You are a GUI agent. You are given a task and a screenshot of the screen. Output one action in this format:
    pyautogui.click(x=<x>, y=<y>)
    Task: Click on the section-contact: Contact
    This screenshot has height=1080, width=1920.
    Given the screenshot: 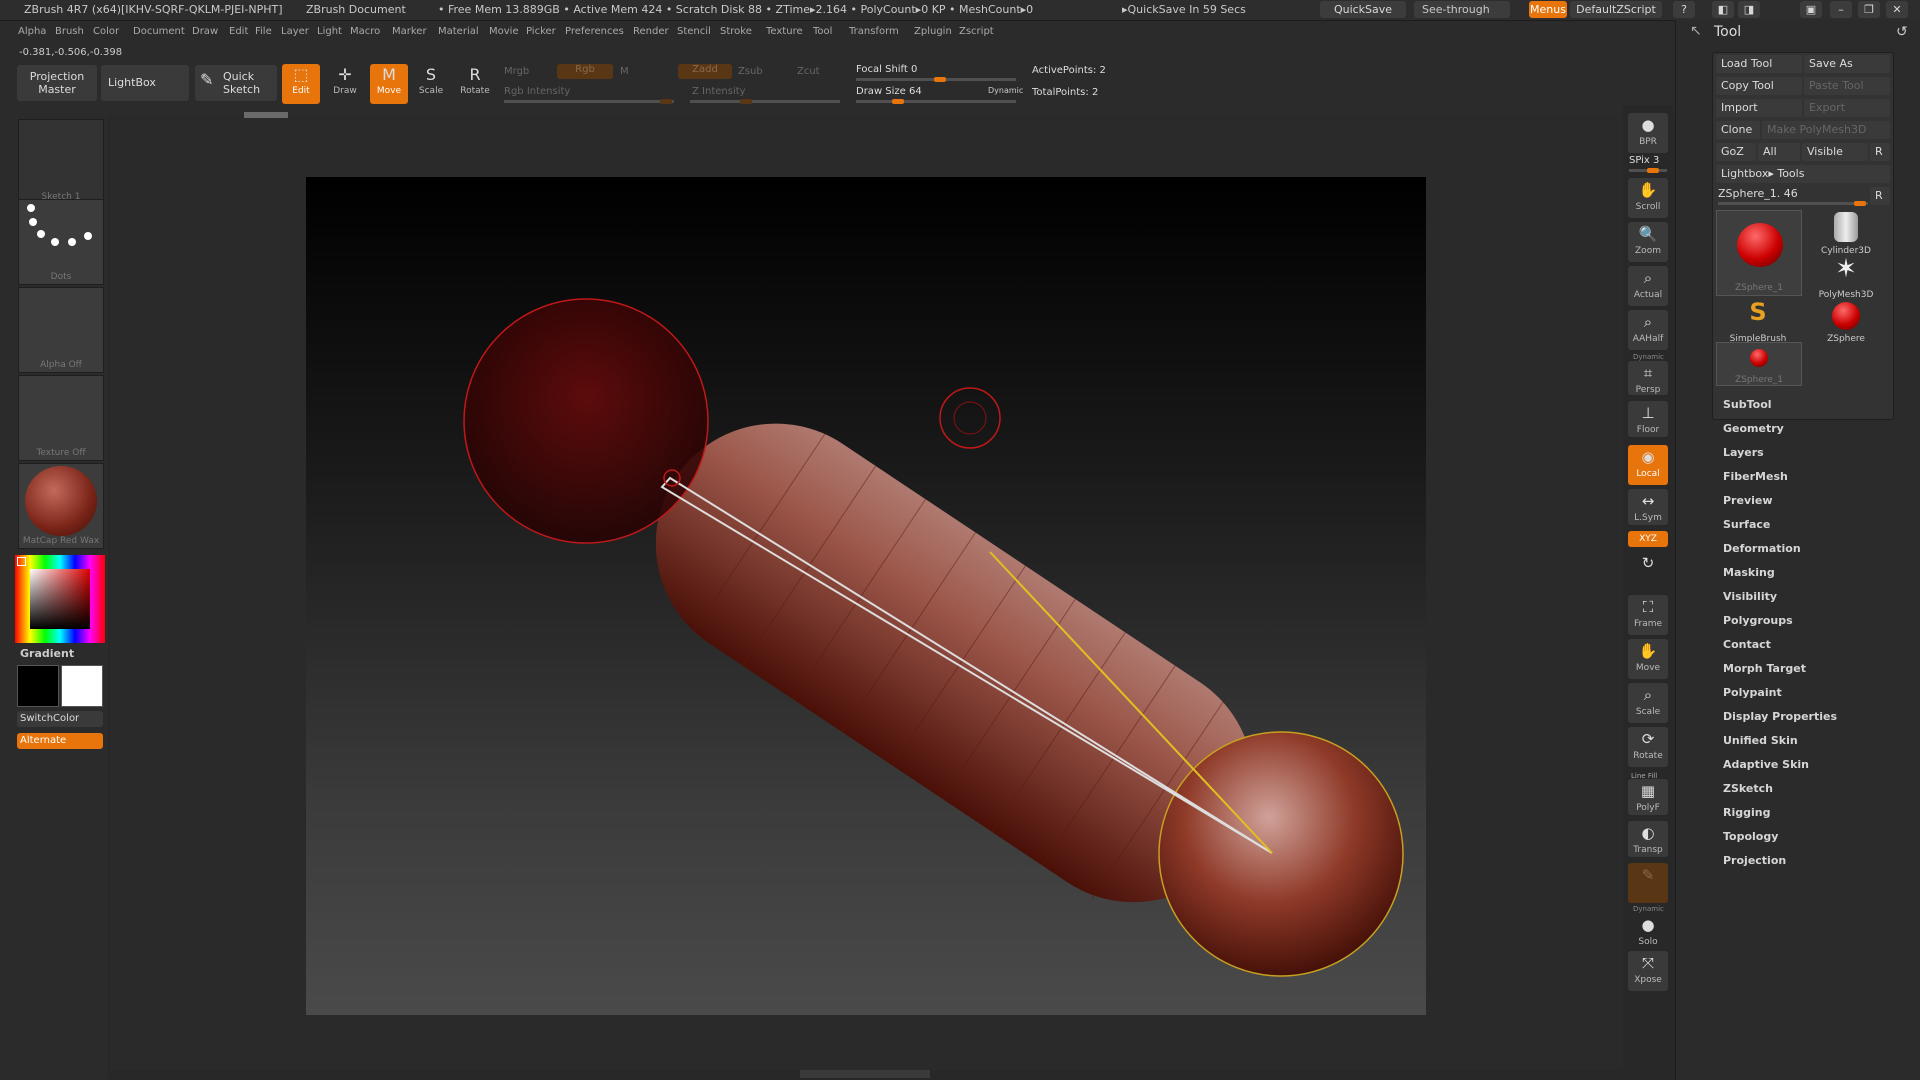 What is the action you would take?
    pyautogui.click(x=1747, y=644)
    